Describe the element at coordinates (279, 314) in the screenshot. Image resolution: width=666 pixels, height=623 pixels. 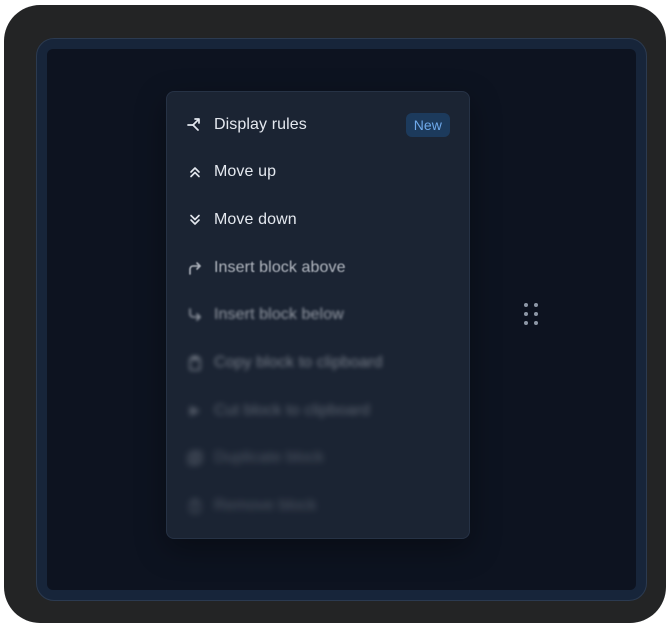
I see `menu-item-label: Insert block below` at that location.